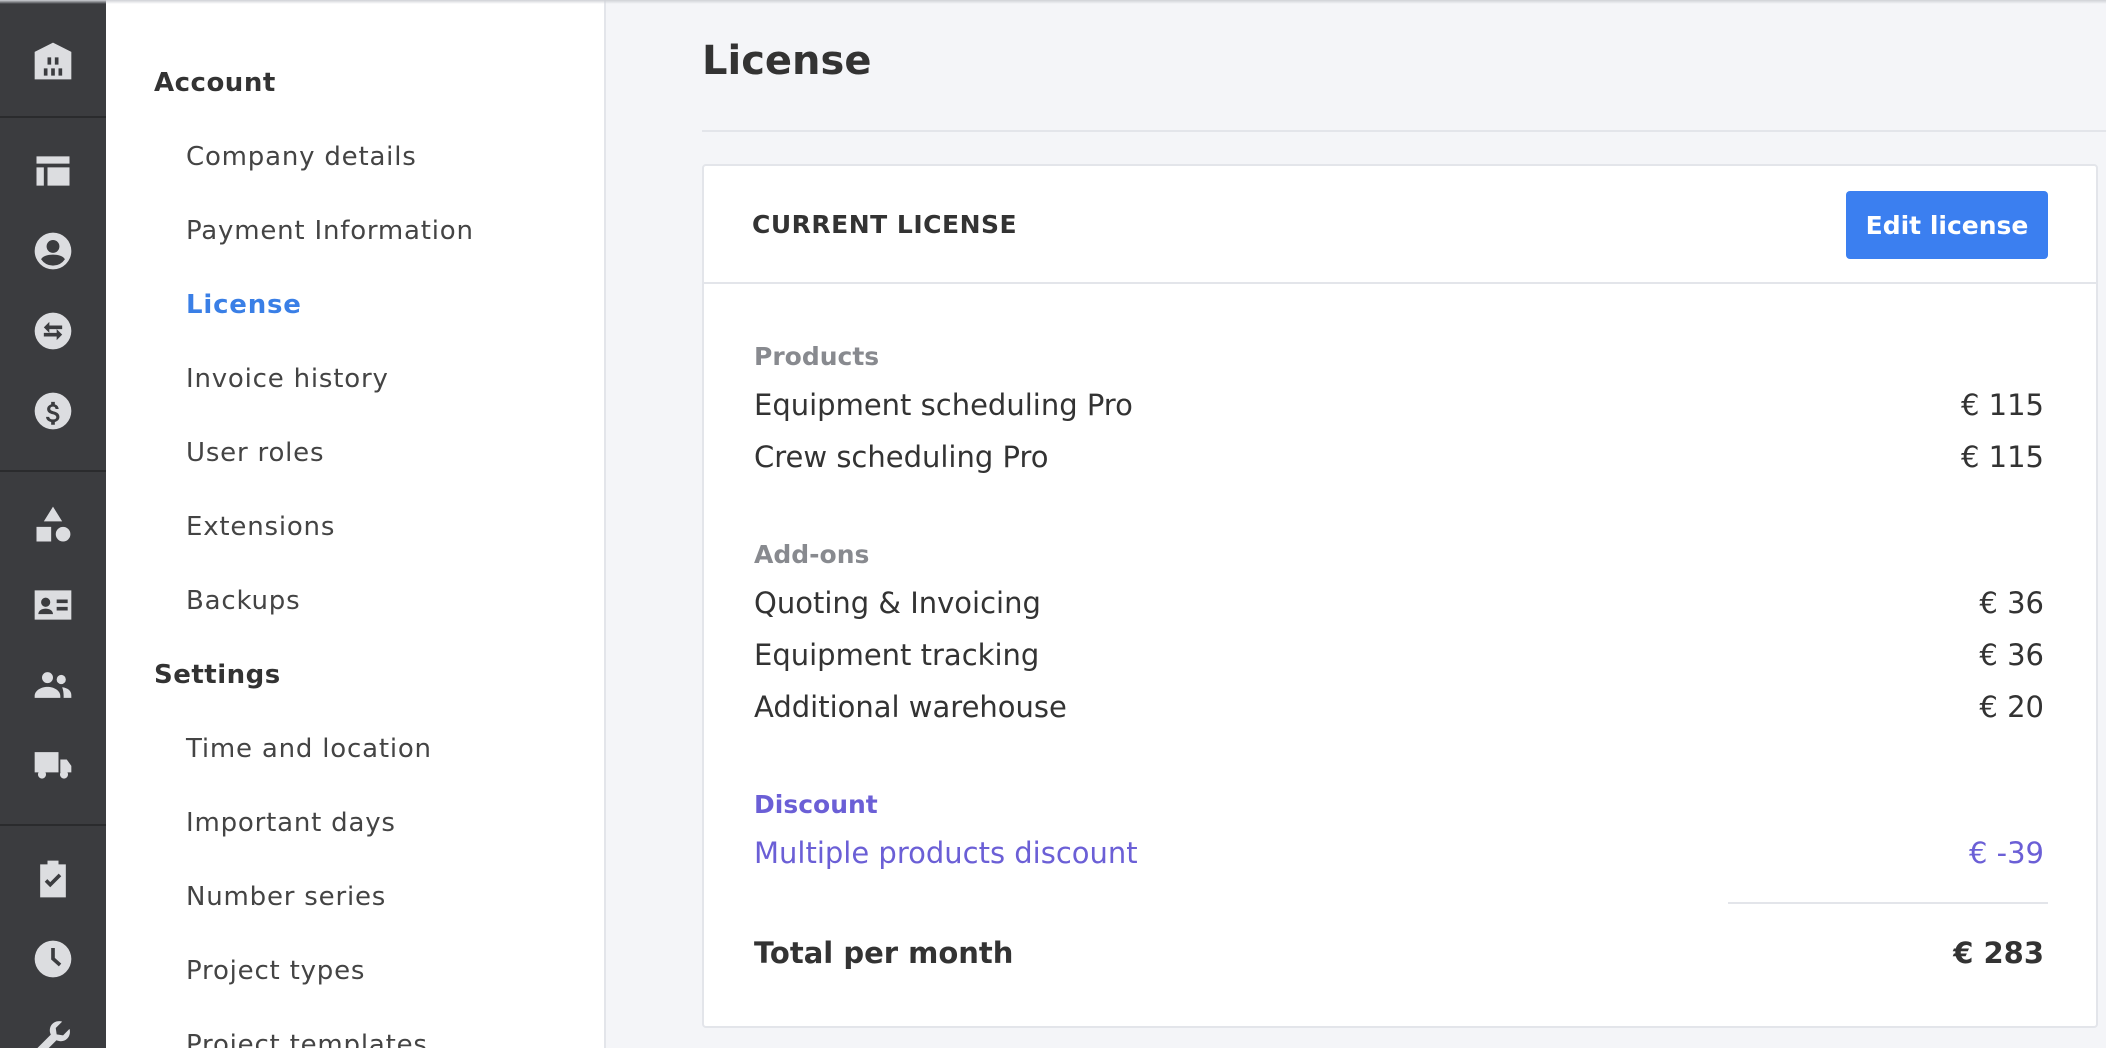 The image size is (2106, 1048). What do you see at coordinates (53, 61) in the screenshot?
I see `warehouse-icon` at bounding box center [53, 61].